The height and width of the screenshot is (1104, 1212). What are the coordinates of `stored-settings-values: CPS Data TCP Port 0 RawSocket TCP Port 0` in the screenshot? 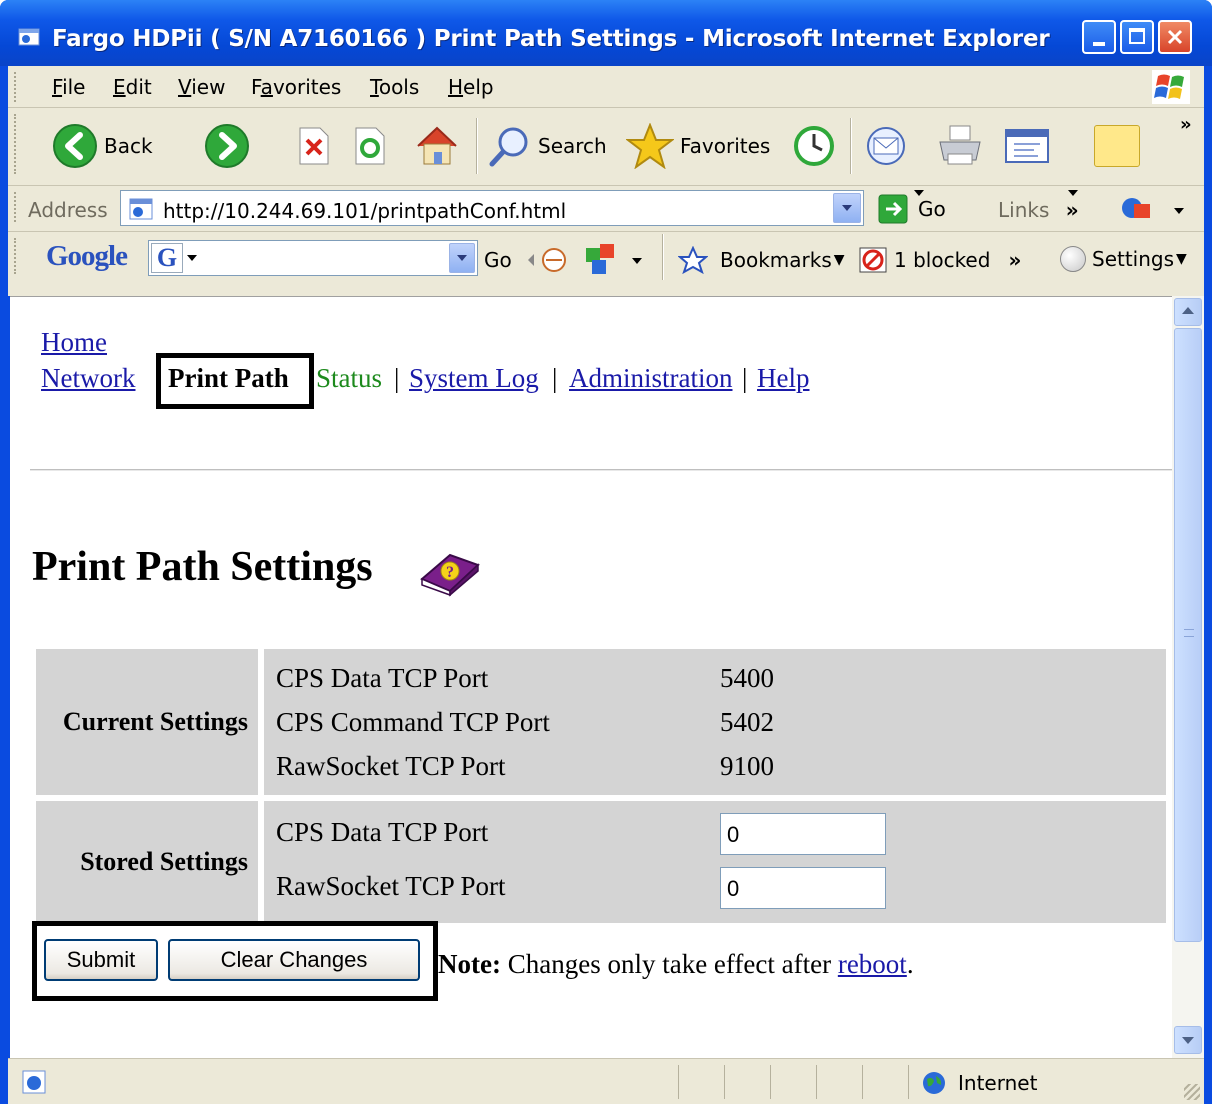 It's located at (715, 862).